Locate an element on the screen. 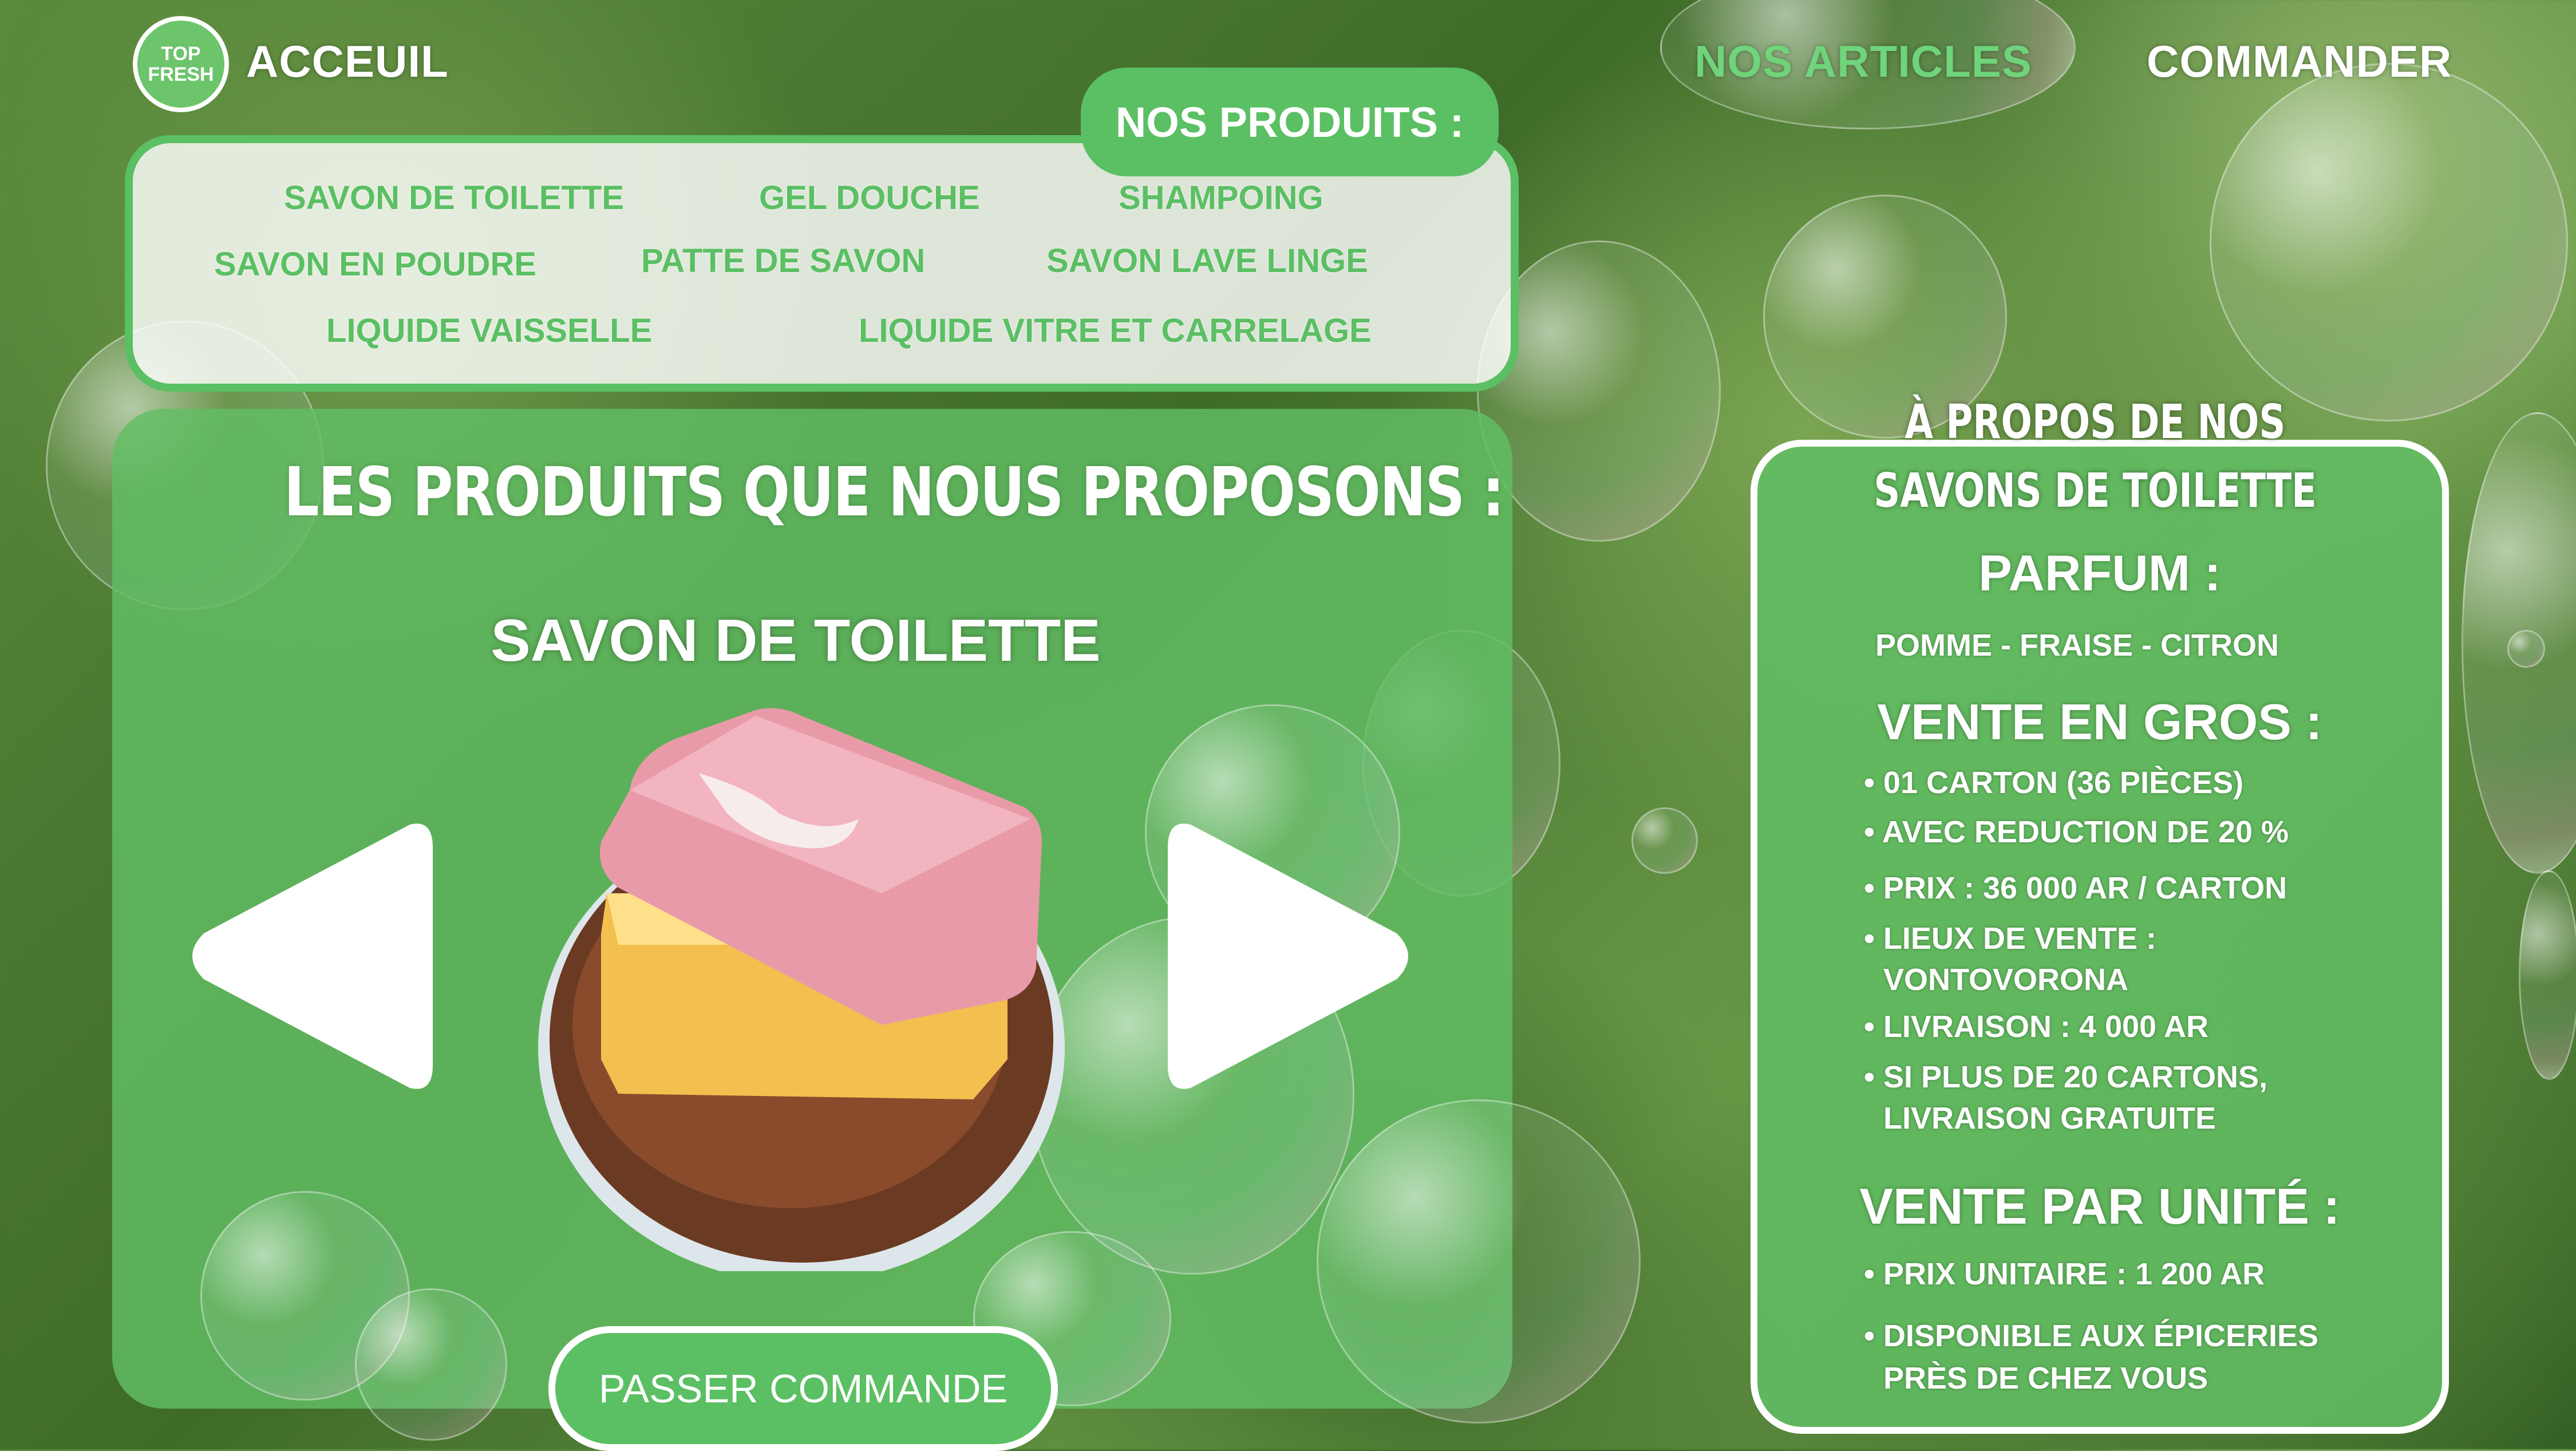 The width and height of the screenshot is (2576, 1451). soap-illustration is located at coordinates (801, 995).